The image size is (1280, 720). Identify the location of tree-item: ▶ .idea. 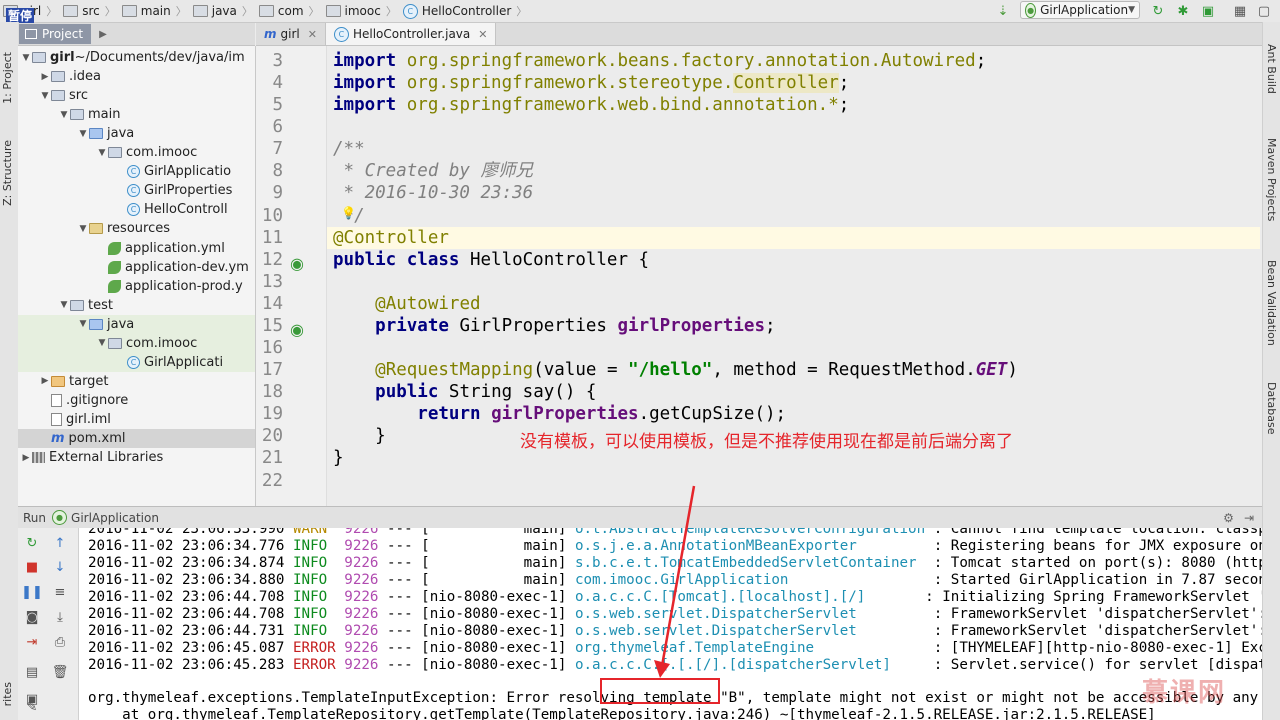
(147, 76).